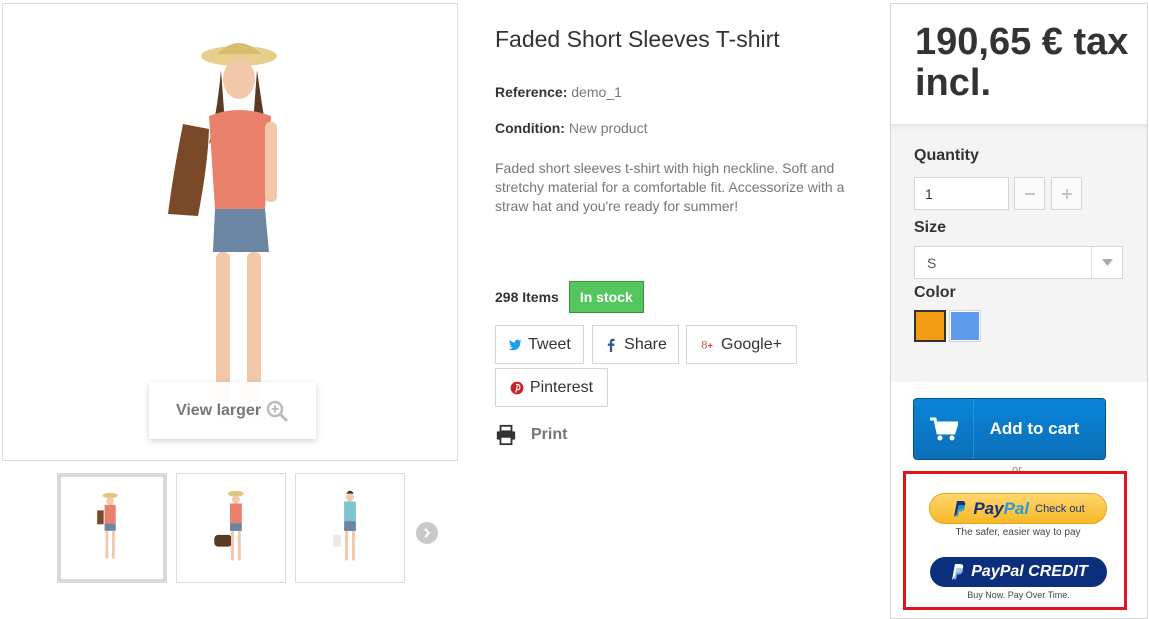 The width and height of the screenshot is (1149, 619). Describe the element at coordinates (988, 508) in the screenshot. I see `paypal-pay: Pay` at that location.